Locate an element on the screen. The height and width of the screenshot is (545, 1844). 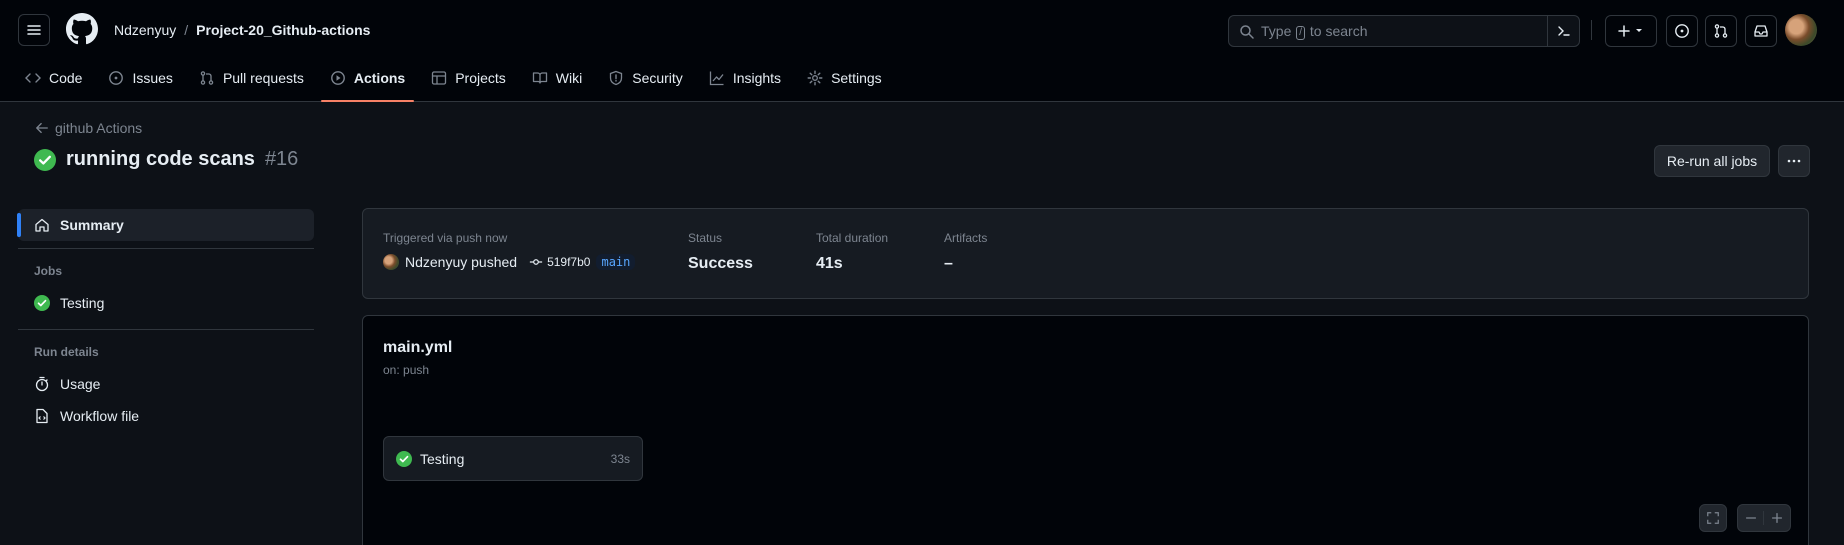
more-options-button is located at coordinates (1794, 161).